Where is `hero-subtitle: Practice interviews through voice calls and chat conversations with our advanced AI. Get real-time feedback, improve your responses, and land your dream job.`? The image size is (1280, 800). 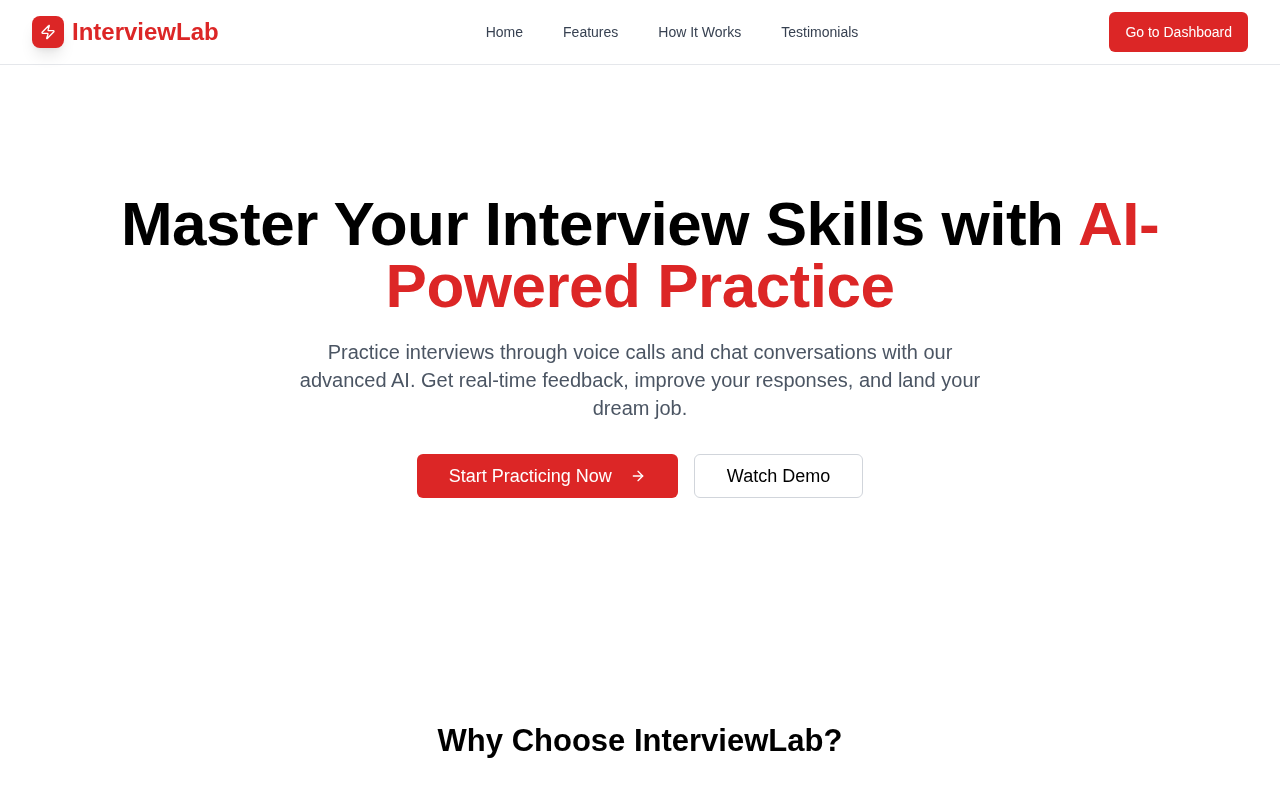
hero-subtitle: Practice interviews through voice calls and chat conversations with our advanced AI. Get real-time feedback, improve your responses, and land your dream job. is located at coordinates (640, 380).